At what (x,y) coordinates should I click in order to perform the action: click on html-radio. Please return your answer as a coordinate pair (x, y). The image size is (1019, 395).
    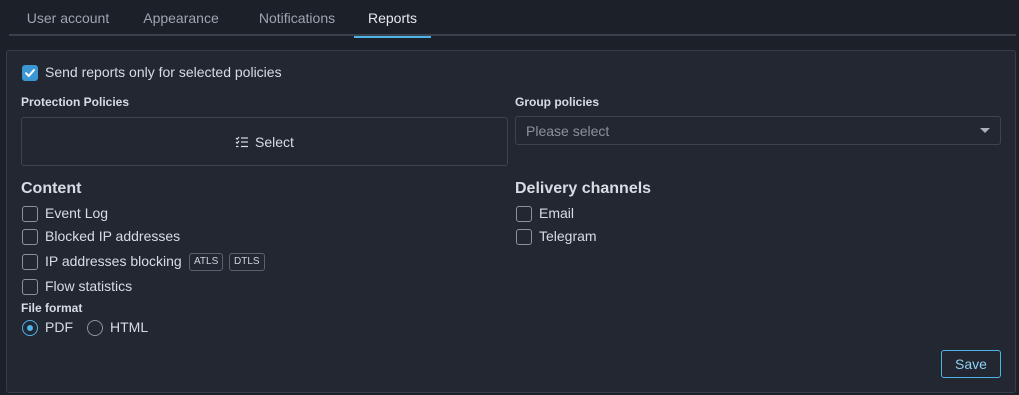
    Looking at the image, I should click on (95, 328).